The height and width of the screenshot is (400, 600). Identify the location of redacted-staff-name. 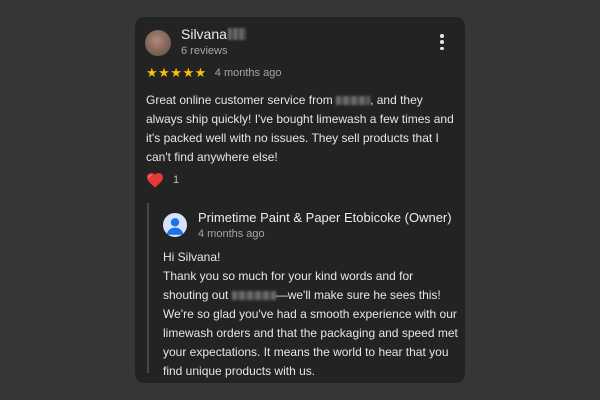
(253, 296).